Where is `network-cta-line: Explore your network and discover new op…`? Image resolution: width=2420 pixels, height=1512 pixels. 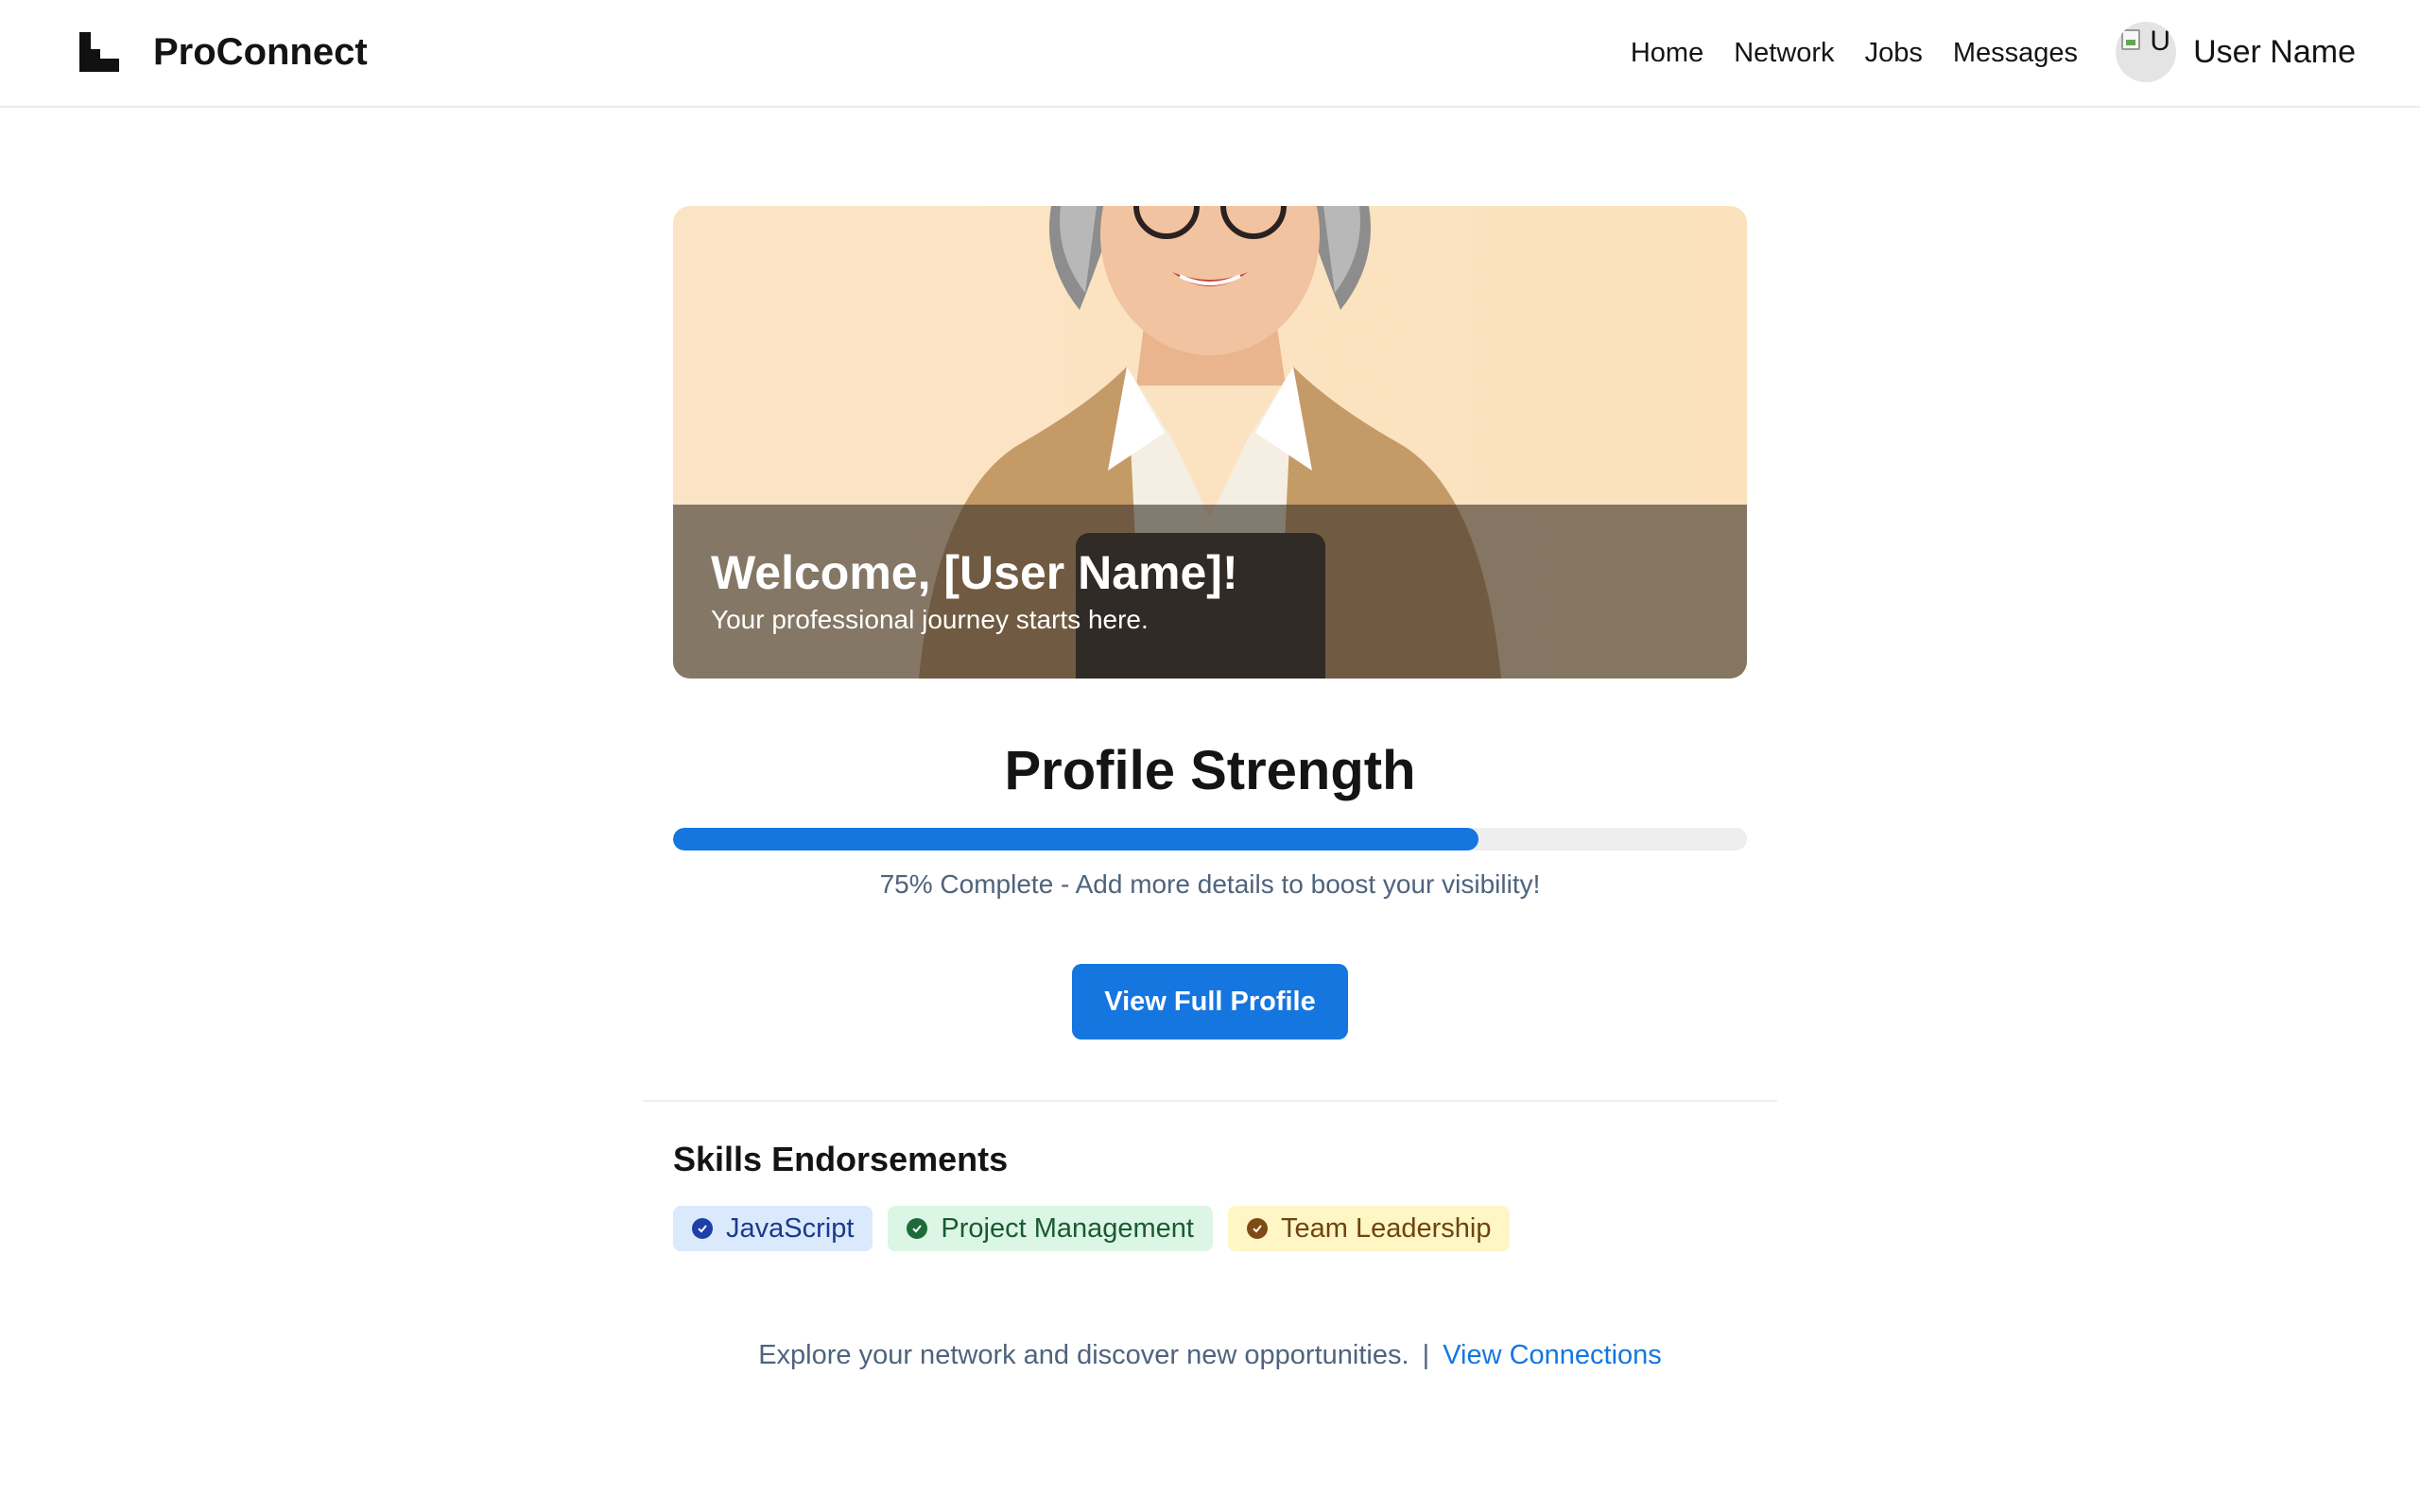
network-cta-line: Explore your network and discover new op… is located at coordinates (1210, 1355).